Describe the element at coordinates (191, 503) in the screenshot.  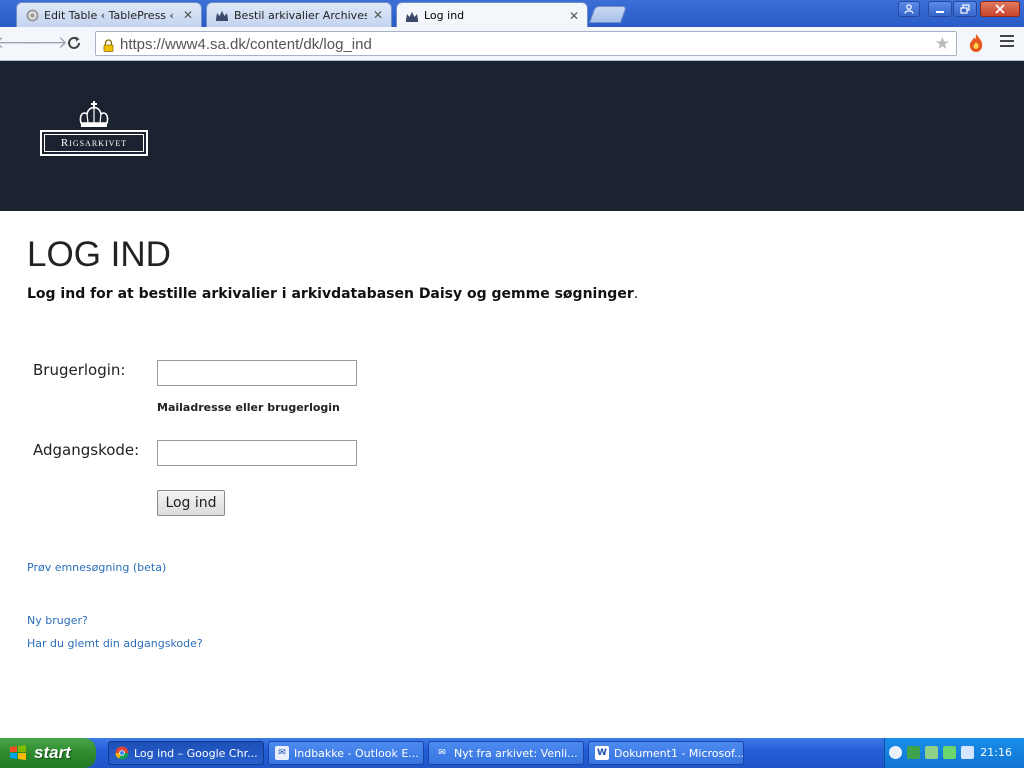
I see `login-button: Log ind` at that location.